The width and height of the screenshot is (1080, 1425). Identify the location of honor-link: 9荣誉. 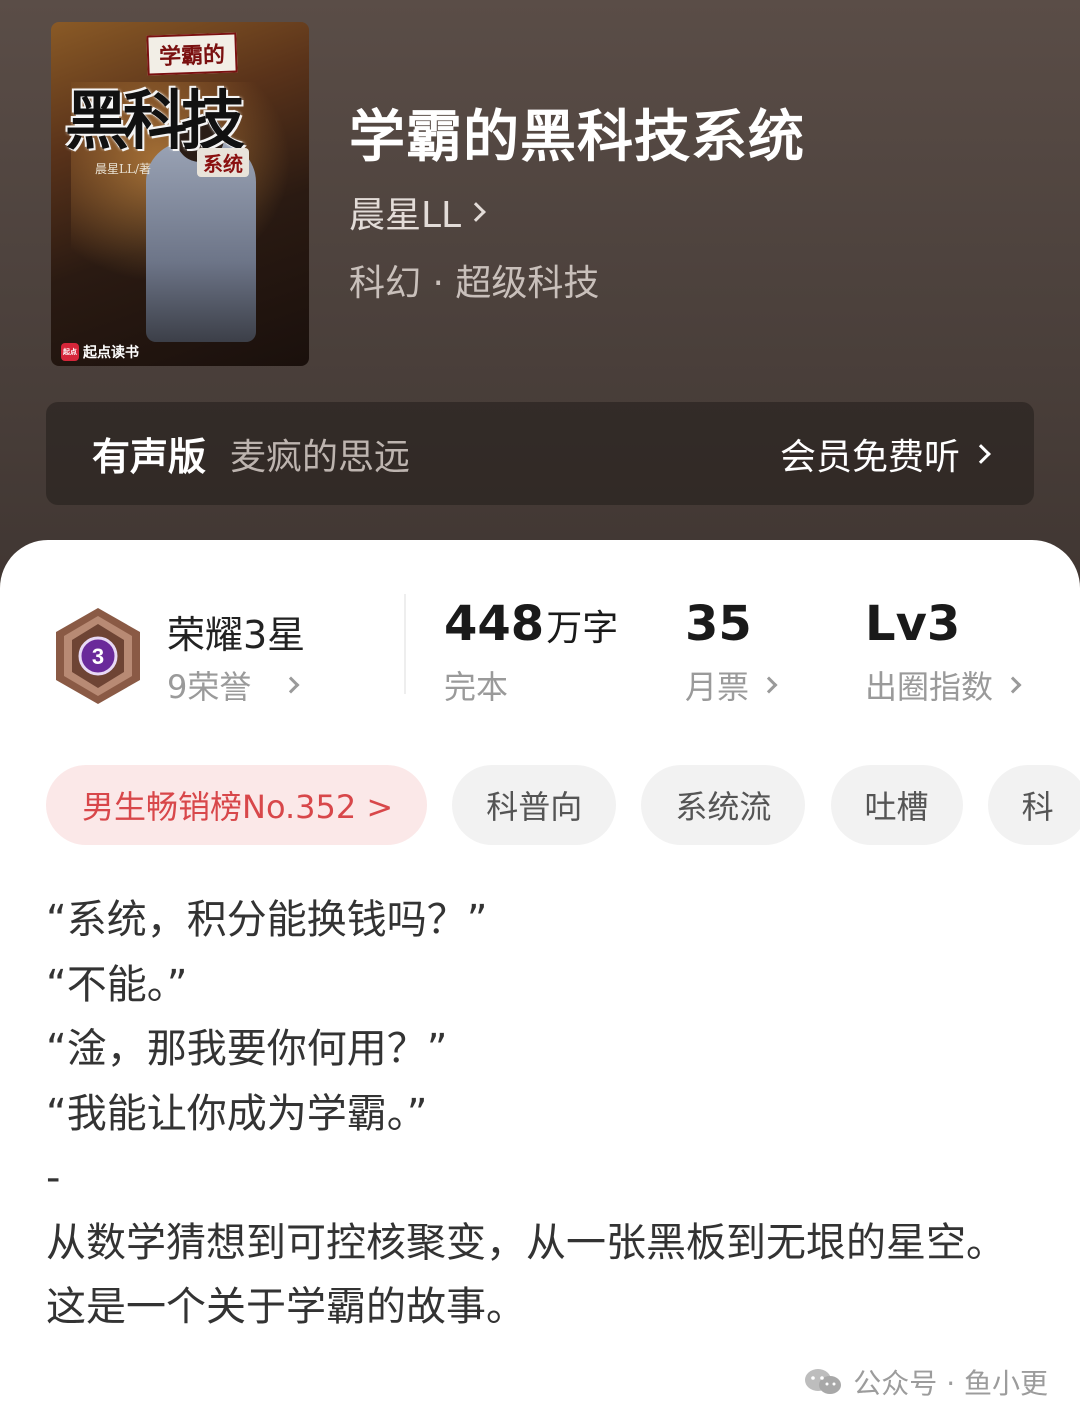
(233, 685).